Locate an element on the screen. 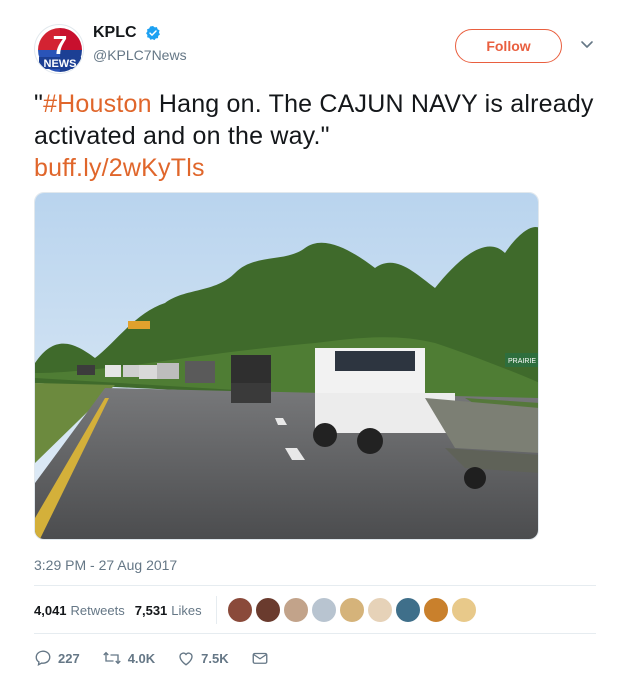 The height and width of the screenshot is (683, 629). likes-count: 7,531 is located at coordinates (151, 610).